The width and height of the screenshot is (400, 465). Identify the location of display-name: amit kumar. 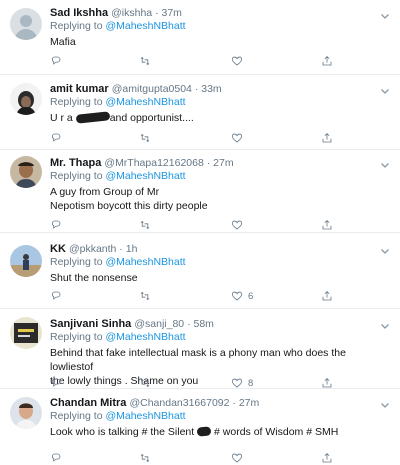
(79, 89).